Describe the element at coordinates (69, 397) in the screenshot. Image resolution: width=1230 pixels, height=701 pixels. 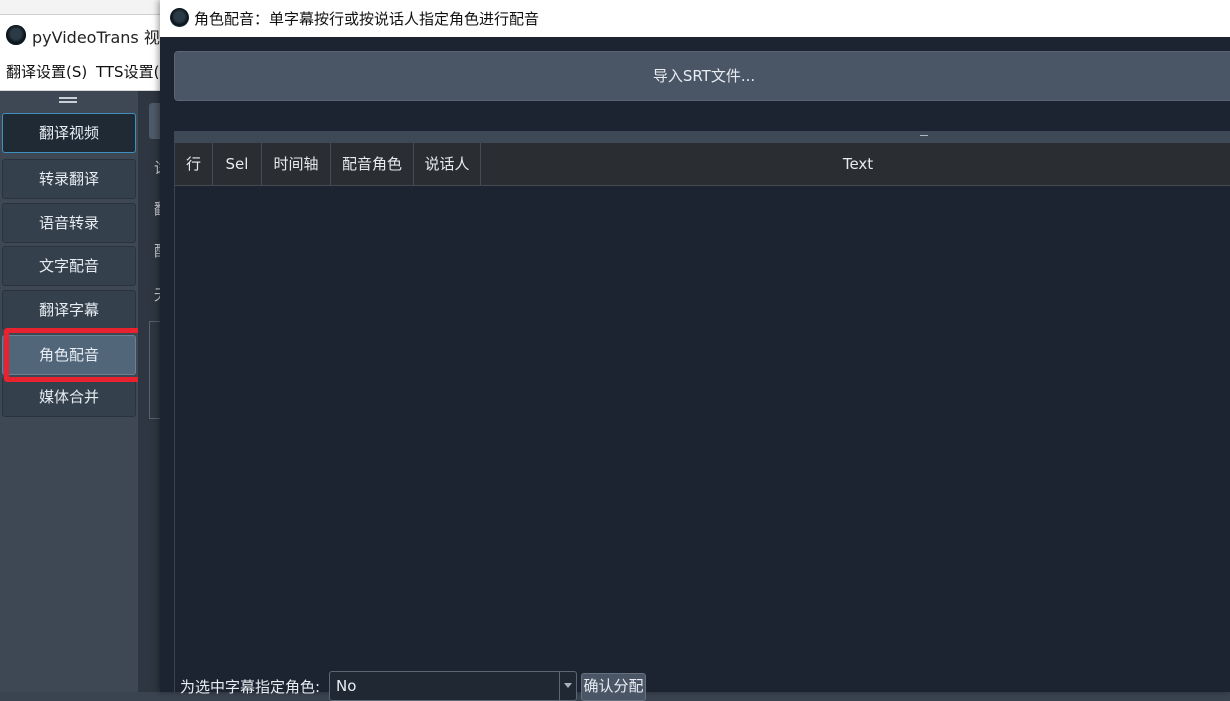
I see `sidebar-item-media-merge: 媒体合并` at that location.